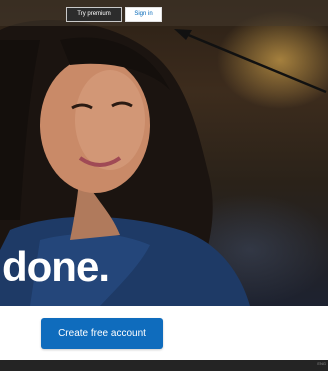 Image resolution: width=328 pixels, height=371 pixels. What do you see at coordinates (94, 14) in the screenshot?
I see `try-premium-button: Try premium` at bounding box center [94, 14].